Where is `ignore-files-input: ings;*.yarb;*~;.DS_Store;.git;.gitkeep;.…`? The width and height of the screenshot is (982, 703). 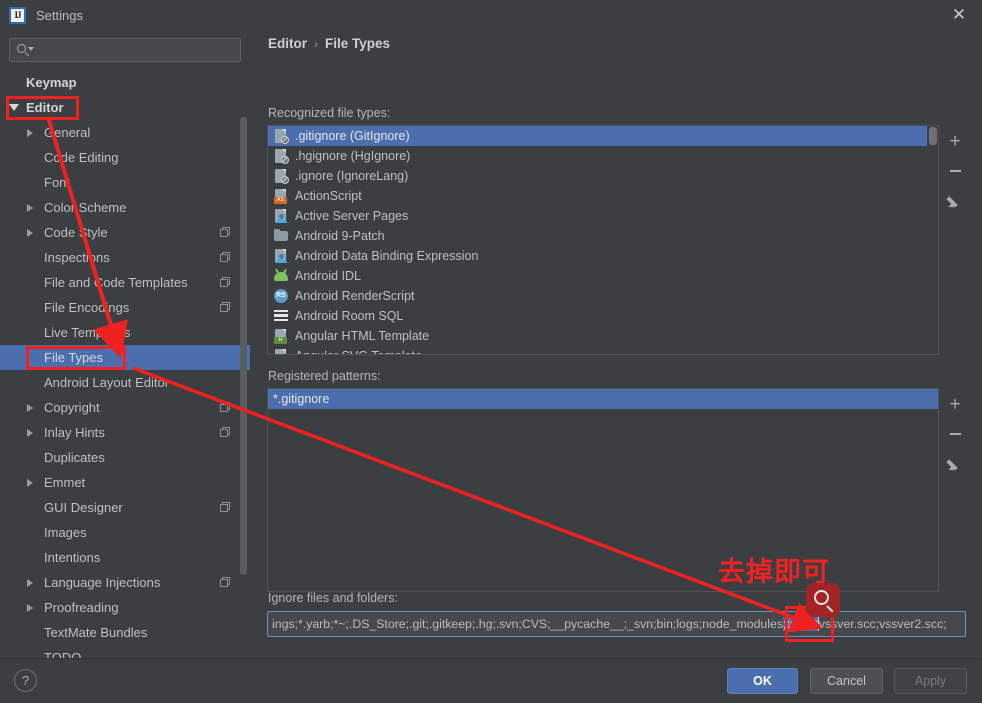
ignore-files-input: ings;*.yarb;*~;.DS_Store;.git;.gitkeep;.… is located at coordinates (616, 624).